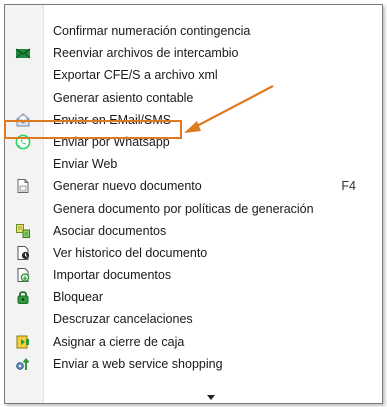 The width and height of the screenshot is (387, 407). I want to click on menu-item-label: Asociar documentos, so click(110, 230).